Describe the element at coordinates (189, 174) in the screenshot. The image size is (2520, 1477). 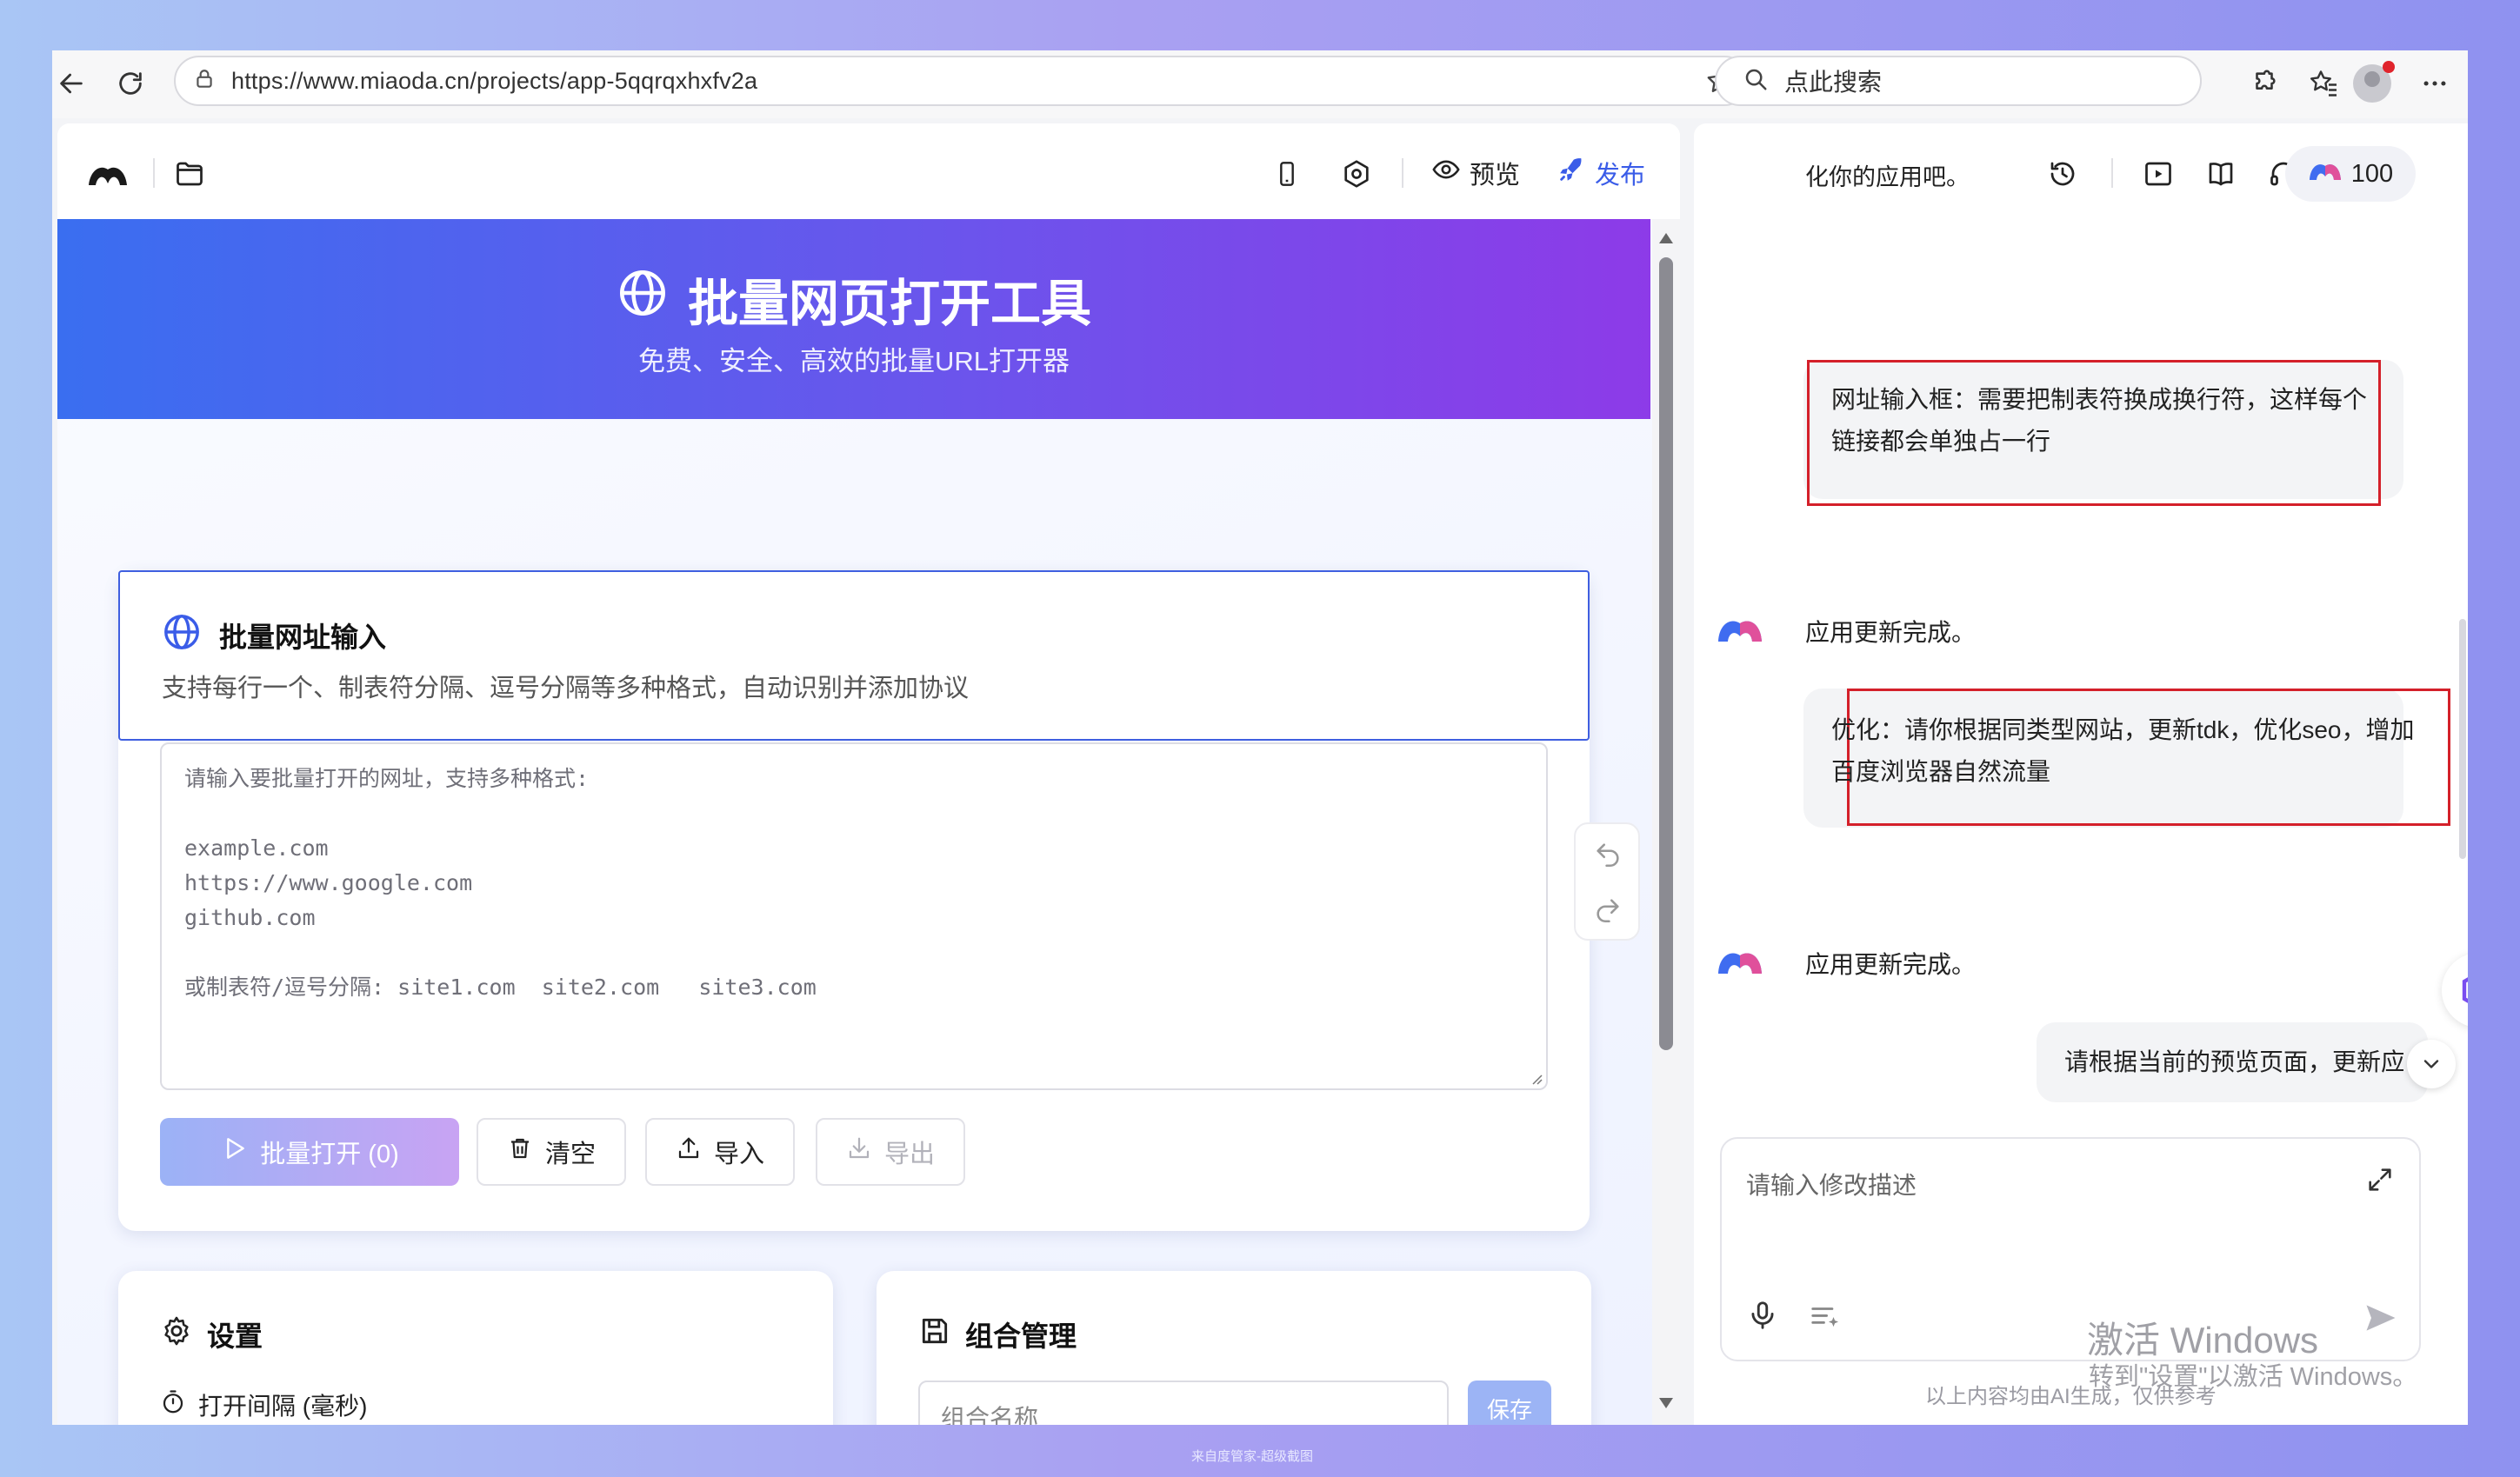
I see `folder-icon` at that location.